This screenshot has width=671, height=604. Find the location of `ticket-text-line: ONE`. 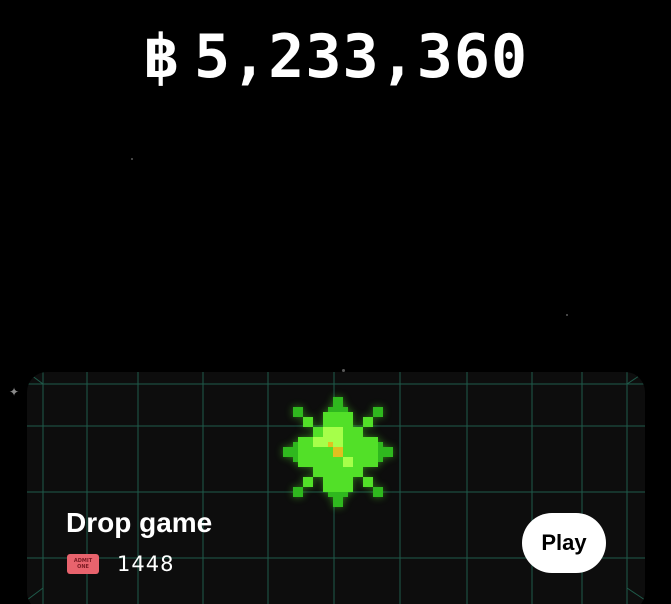

ticket-text-line: ONE is located at coordinates (83, 567).